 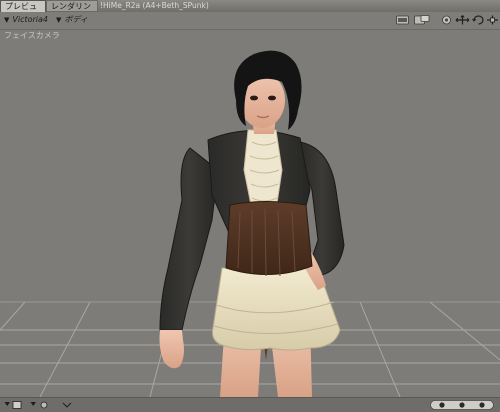 I want to click on figure-dropdown: ▼ Victoria4, so click(x=26, y=20).